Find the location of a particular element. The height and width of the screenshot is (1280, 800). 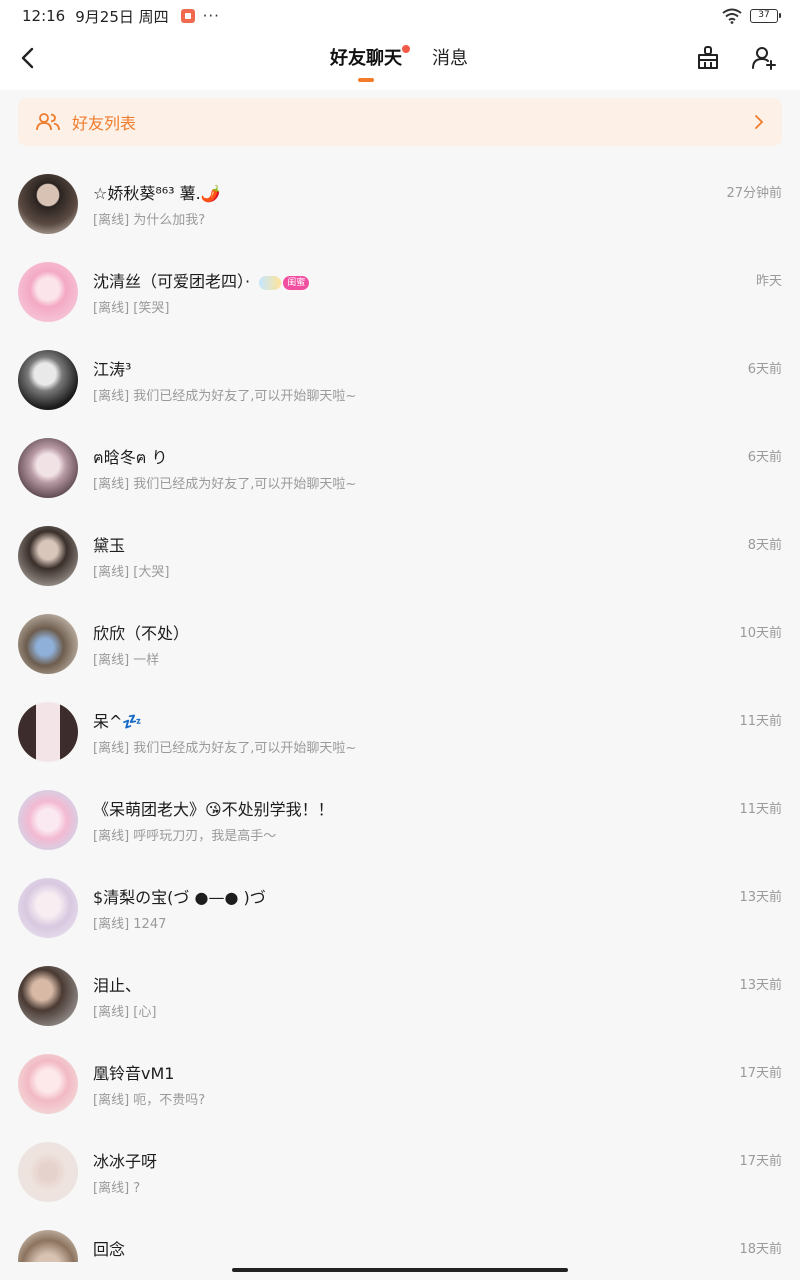

message-preview: [离线] 一样 is located at coordinates (126, 660).